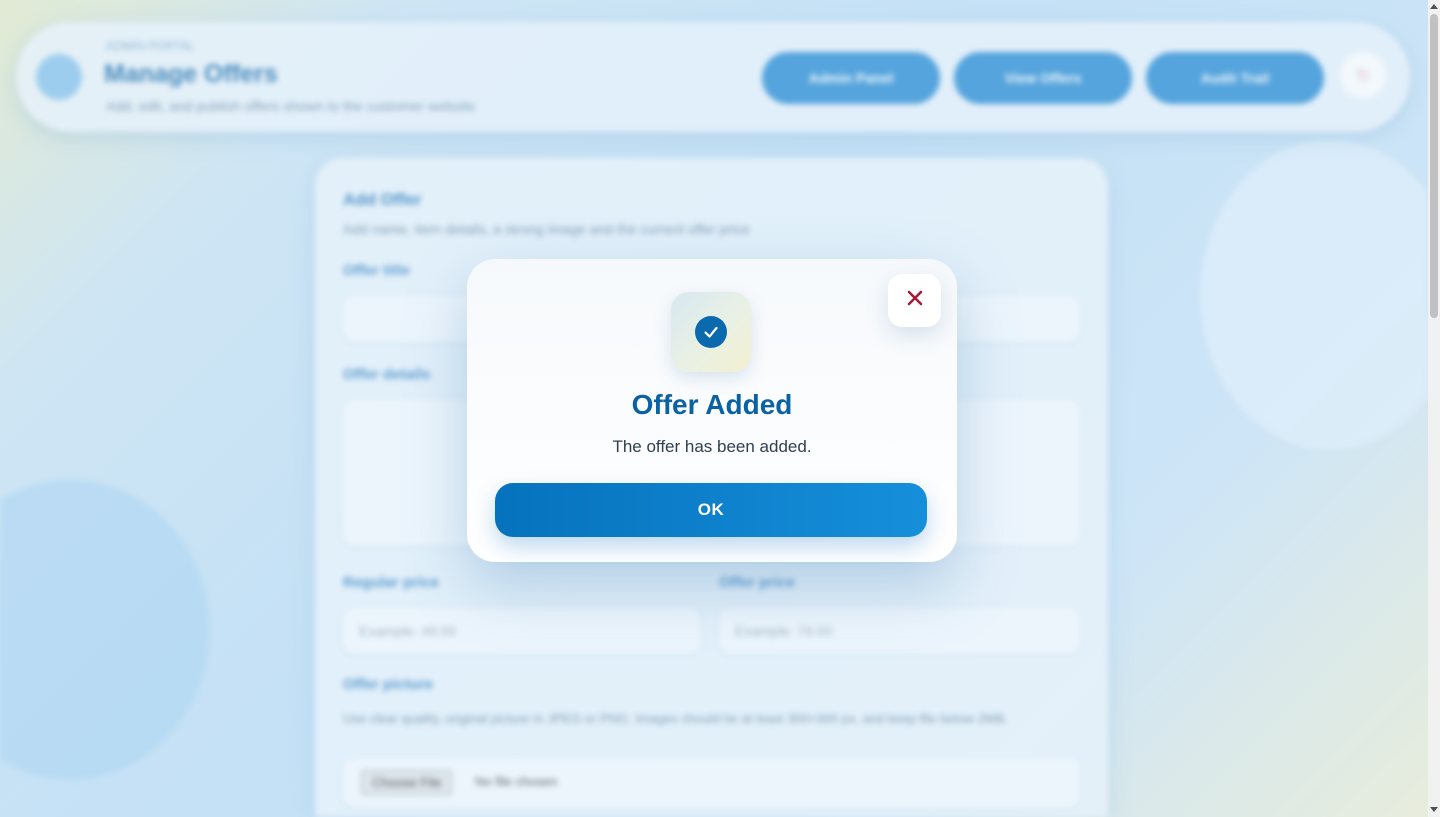 The width and height of the screenshot is (1440, 817). I want to click on page-scrollbar, so click(1434, 408).